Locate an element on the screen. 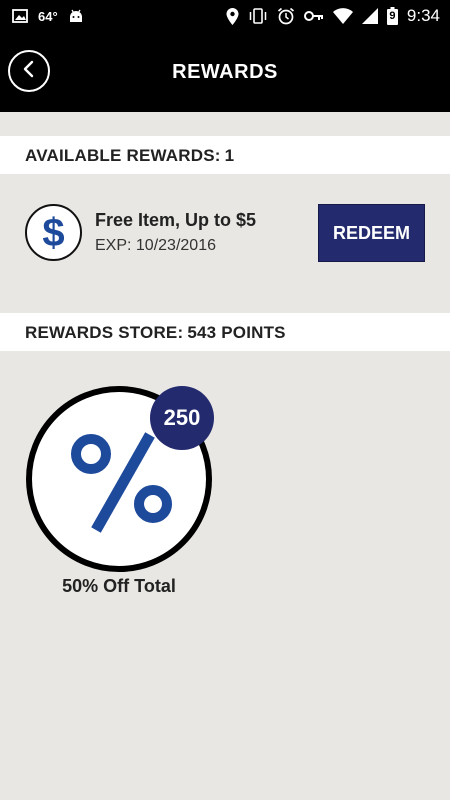 The width and height of the screenshot is (450, 800). app-bar: REWARDS is located at coordinates (225, 72).